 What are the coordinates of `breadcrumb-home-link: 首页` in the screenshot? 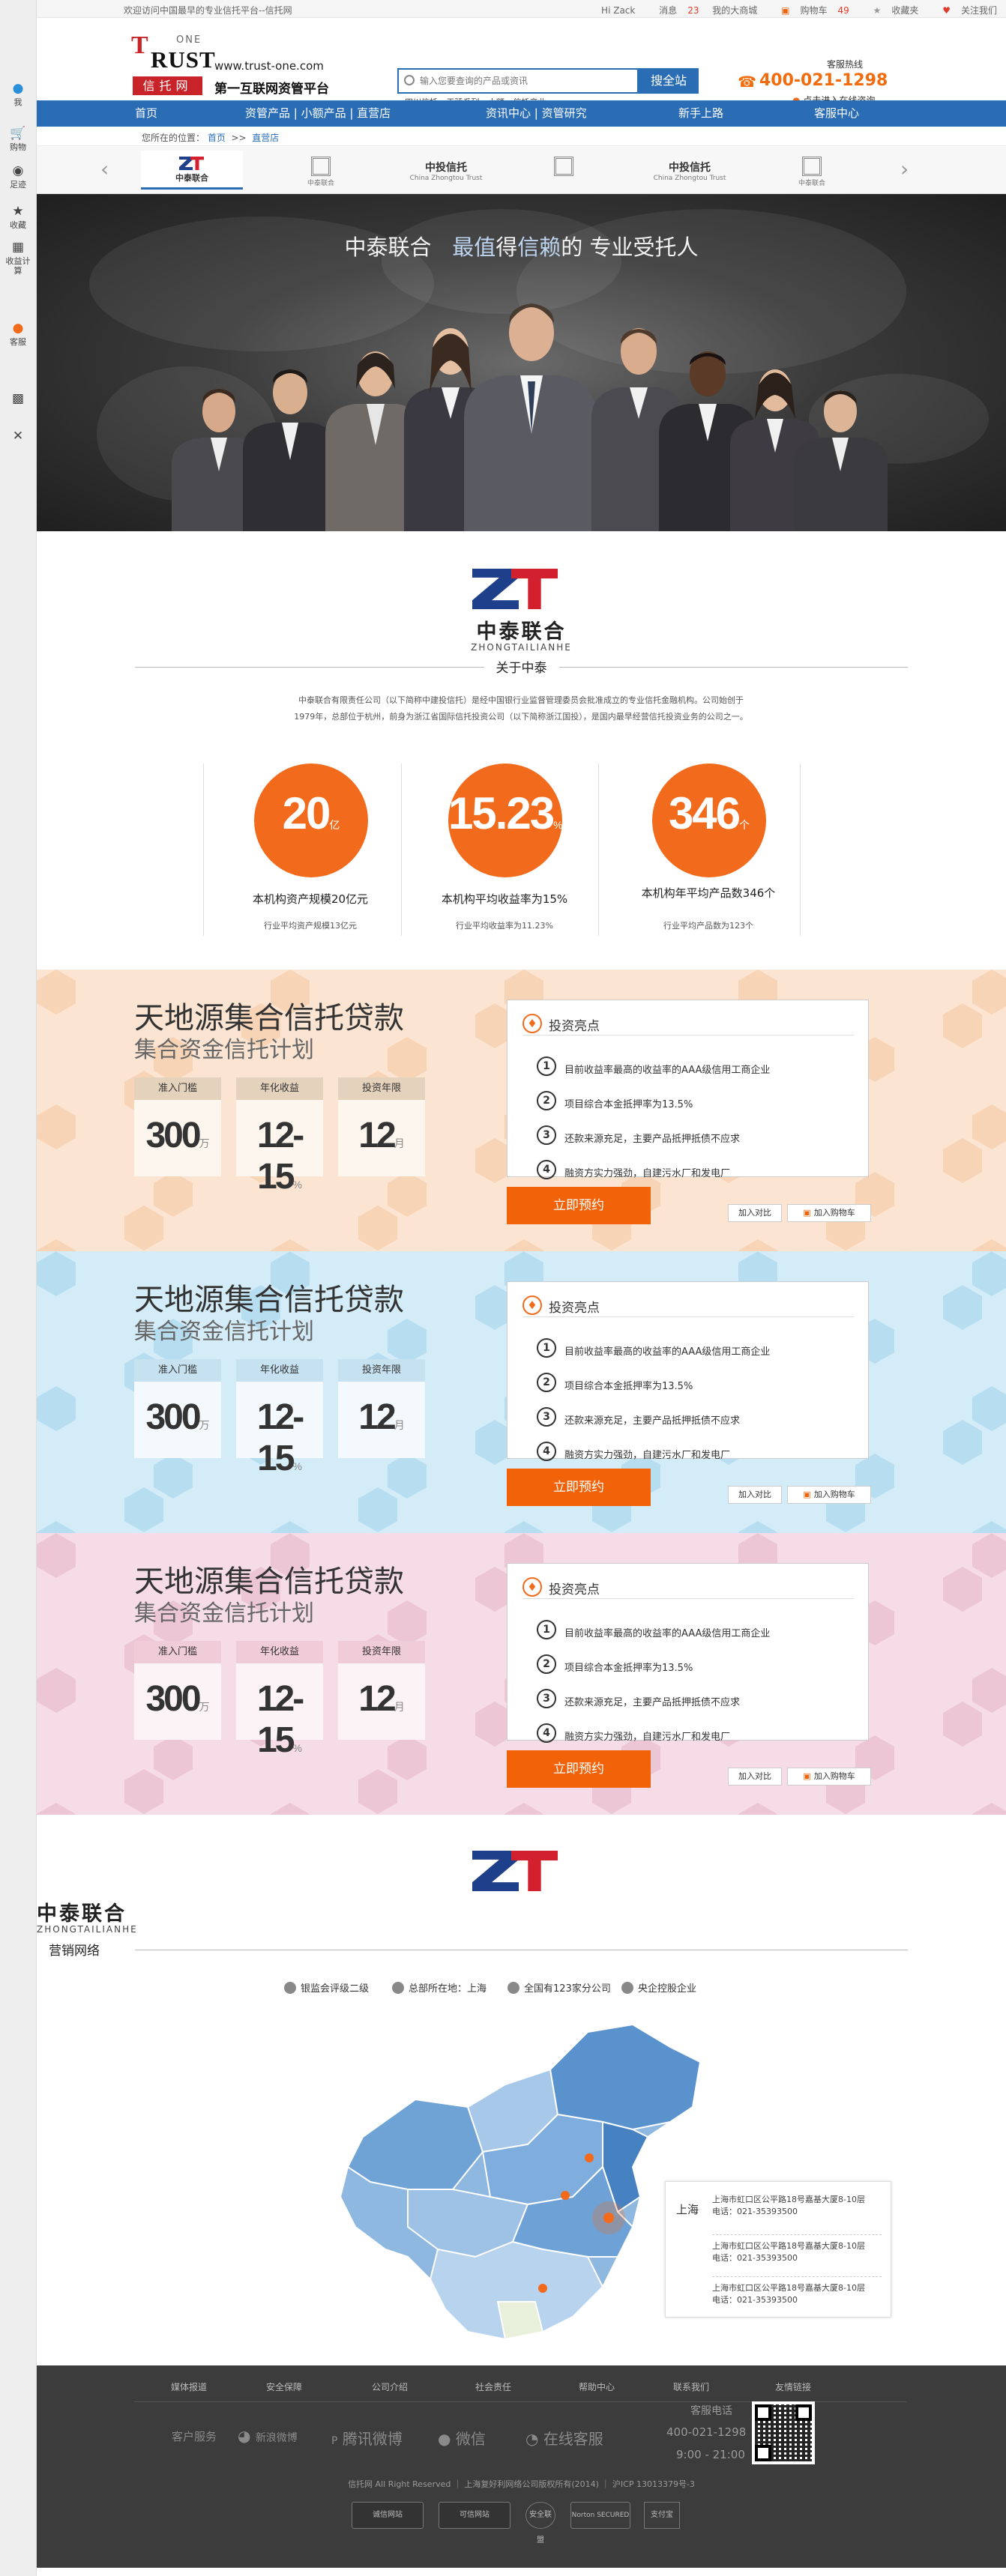 It's located at (217, 138).